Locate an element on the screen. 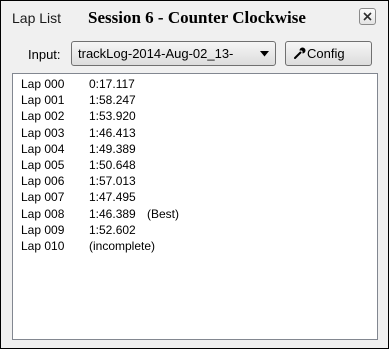  input-file-value: trackLog-2014-Aug-02_13- is located at coordinates (156, 53).